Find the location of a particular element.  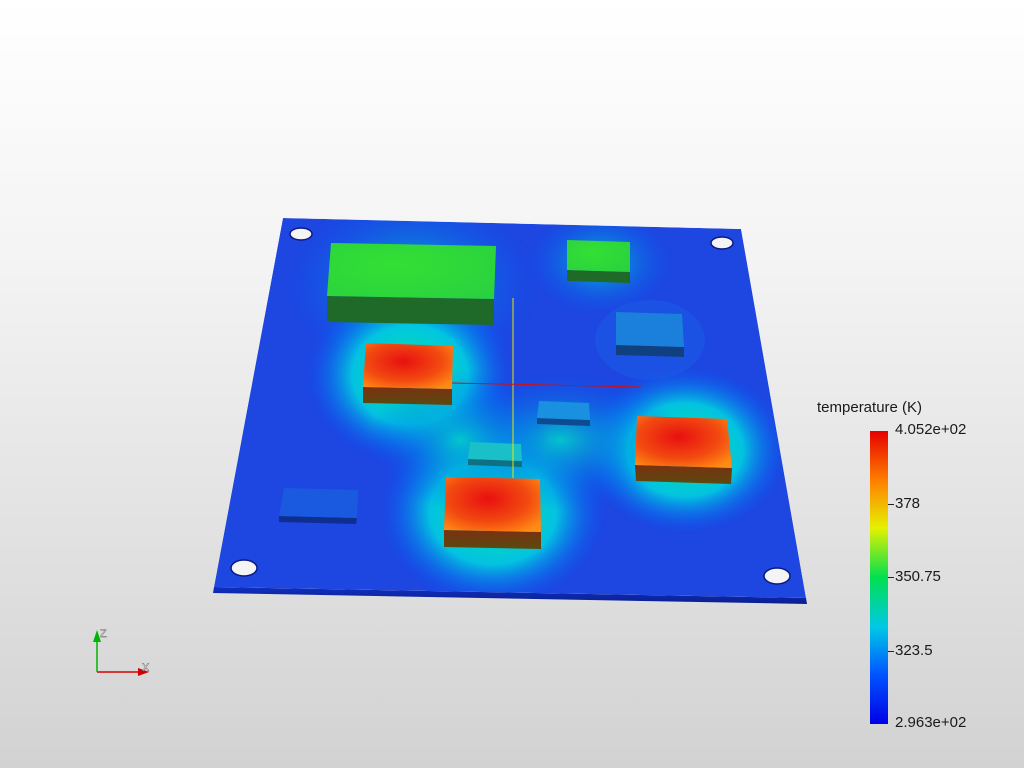

component-small-plate-lower is located at coordinates (495, 454).